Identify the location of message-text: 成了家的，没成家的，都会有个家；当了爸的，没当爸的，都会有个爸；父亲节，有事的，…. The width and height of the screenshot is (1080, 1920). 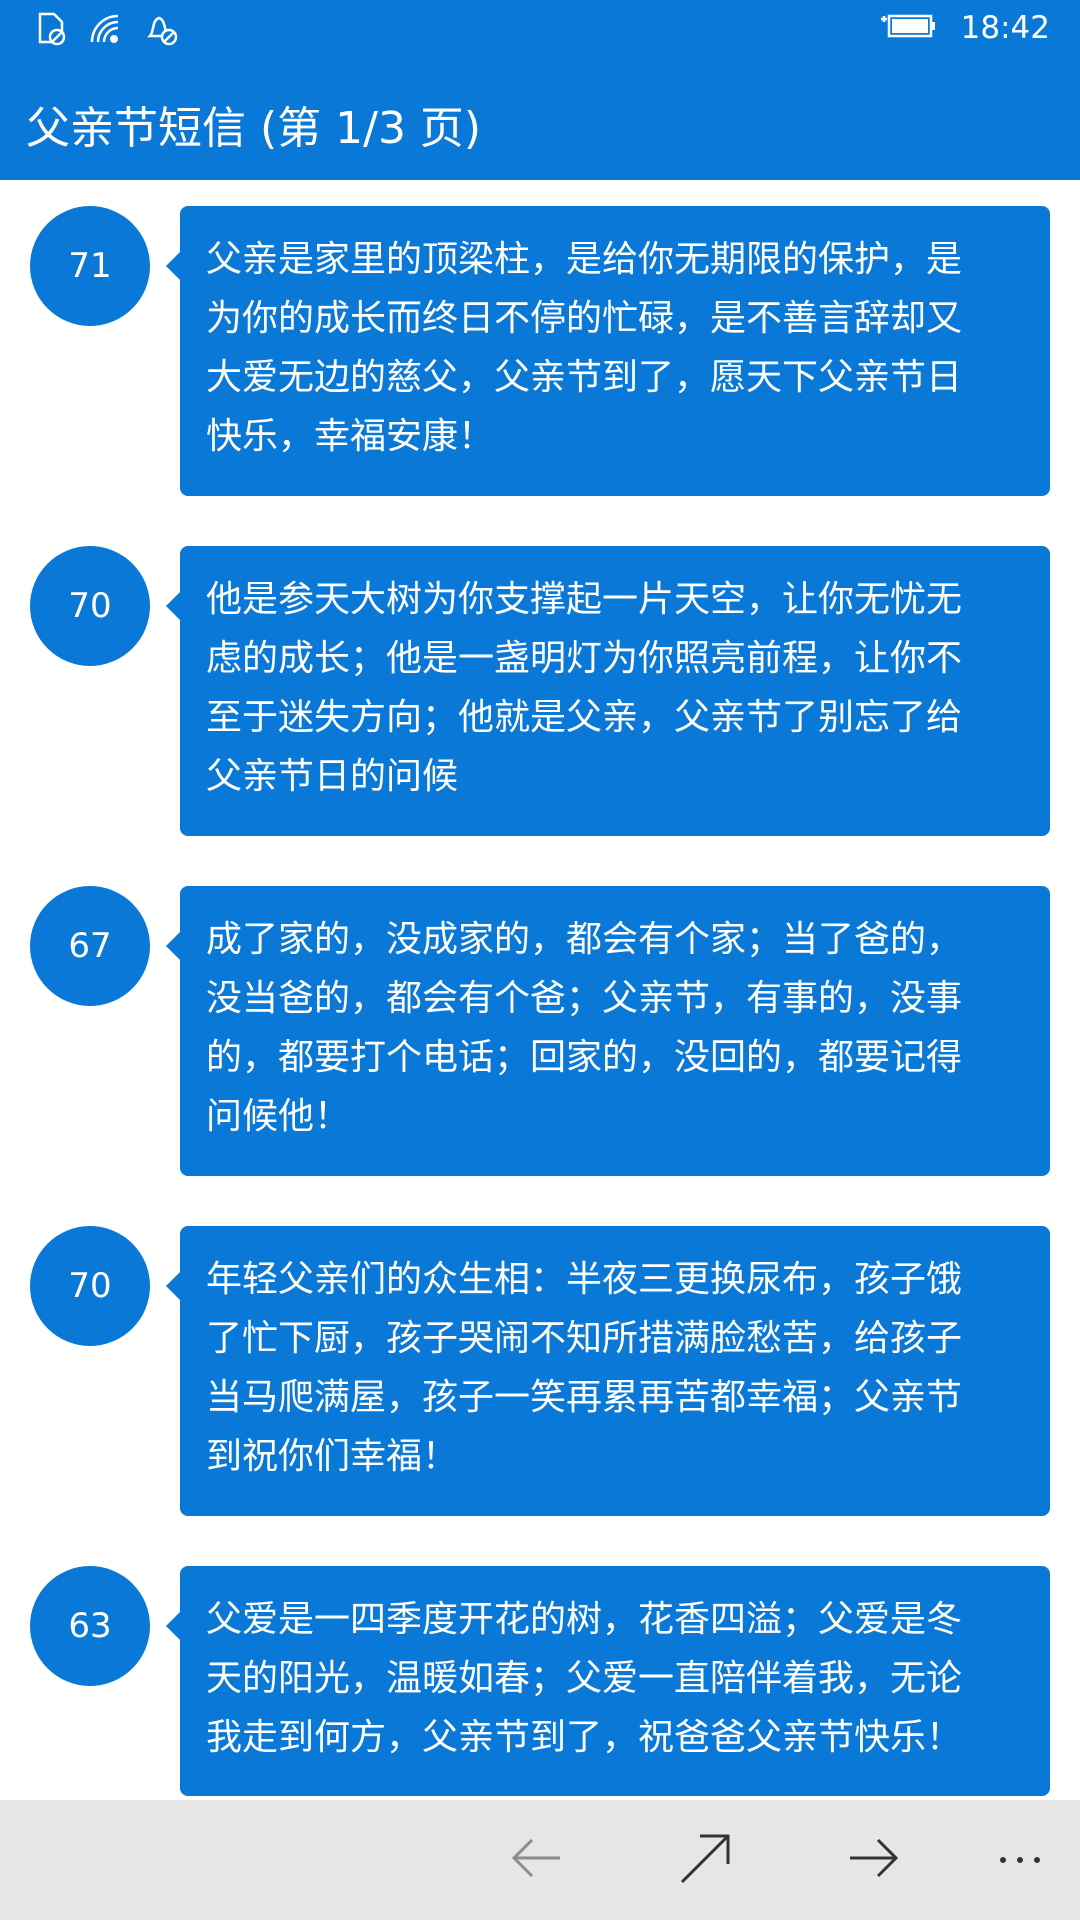
(584, 1028).